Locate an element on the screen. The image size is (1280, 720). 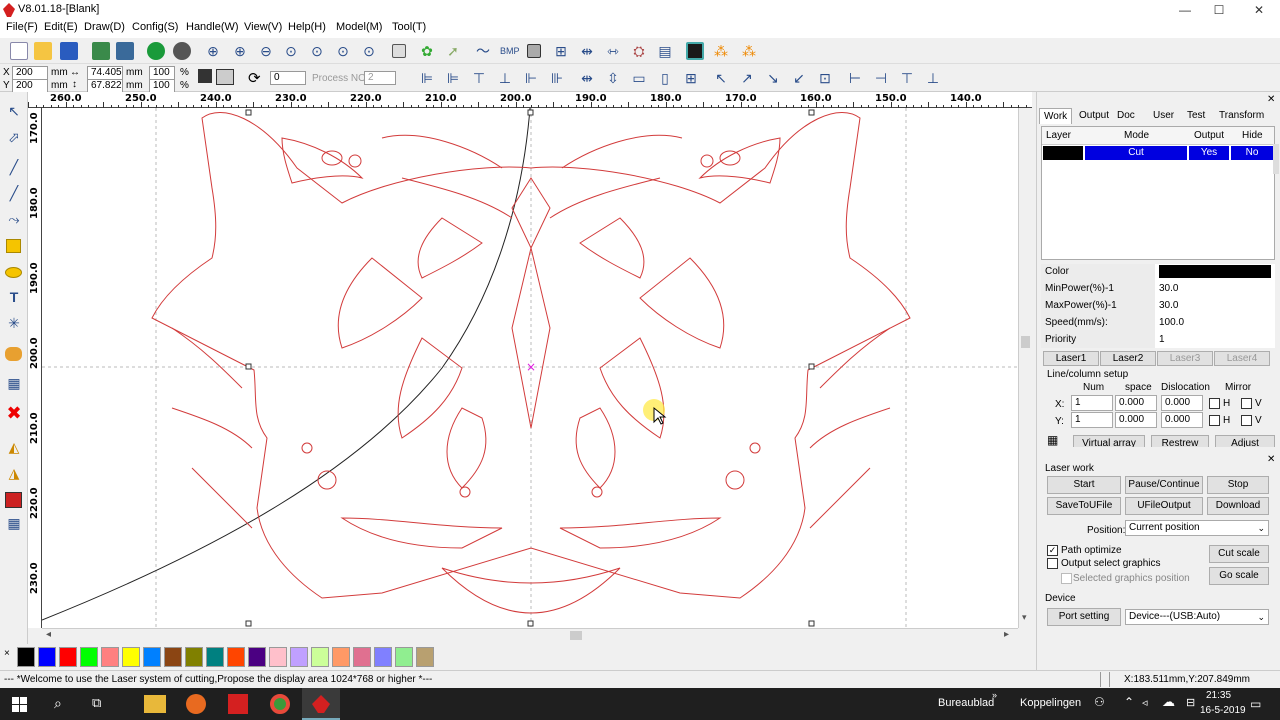
prop-minpower-value: 30.0 is located at coordinates (1168, 288).